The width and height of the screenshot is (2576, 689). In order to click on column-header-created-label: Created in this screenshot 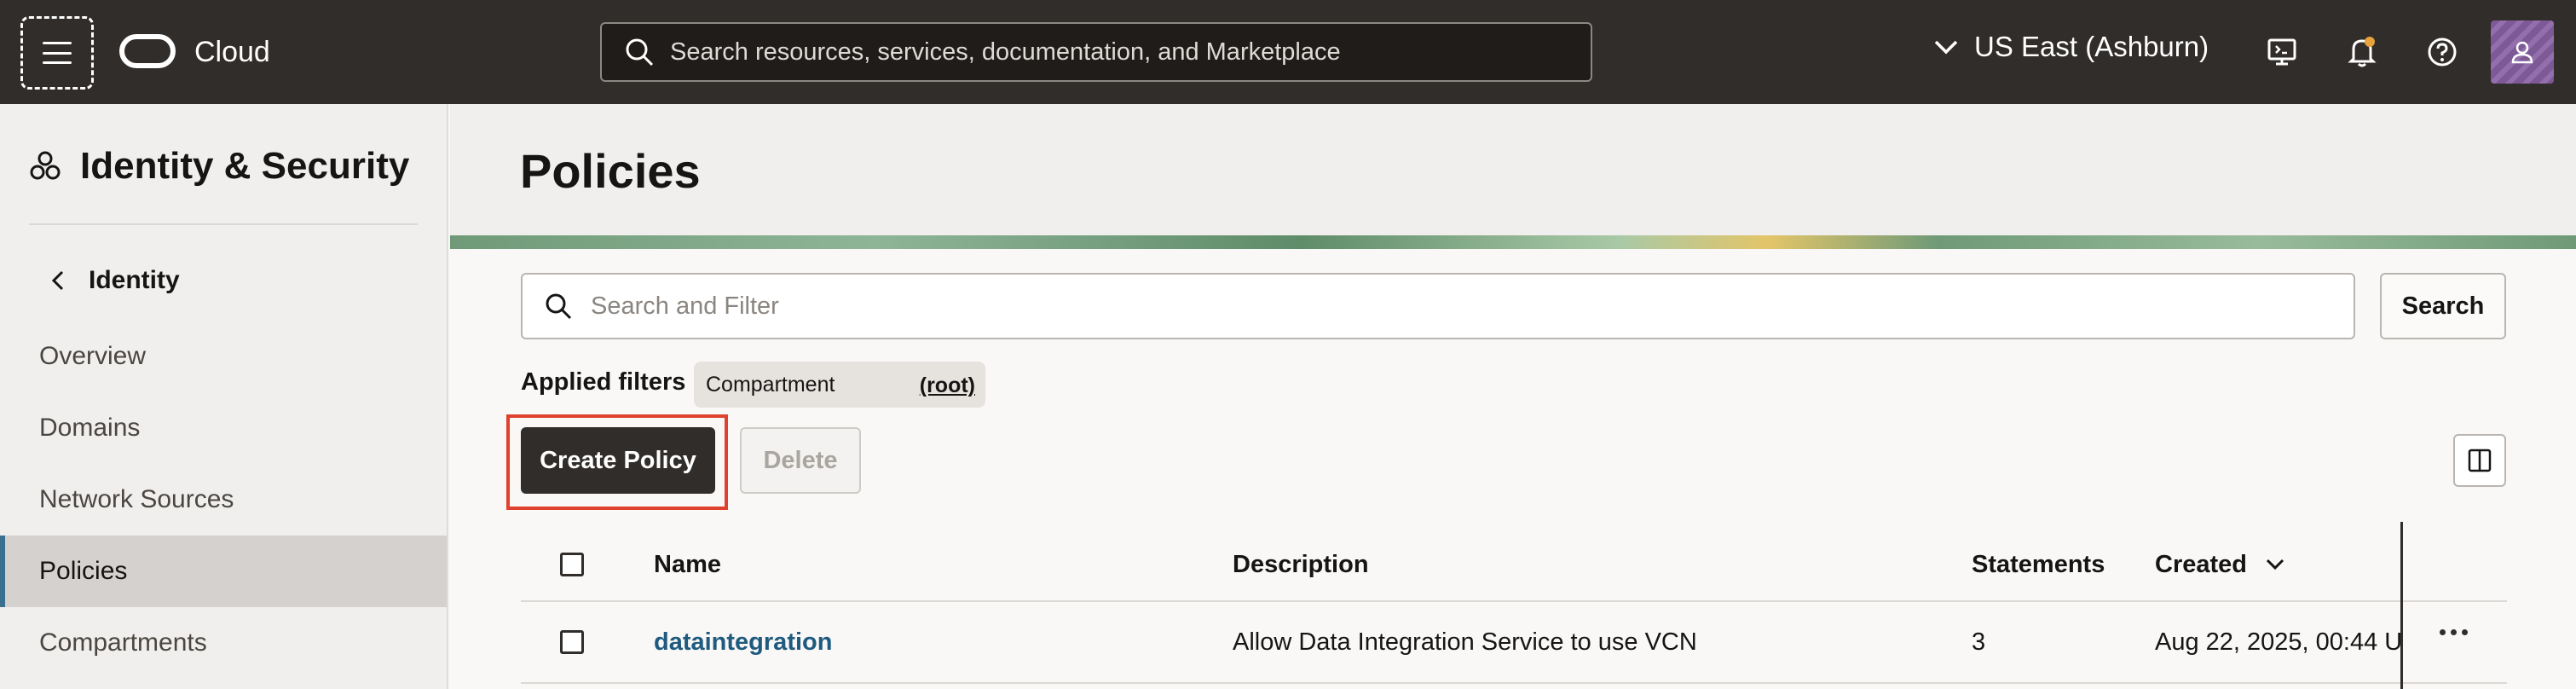, I will do `click(2201, 564)`.